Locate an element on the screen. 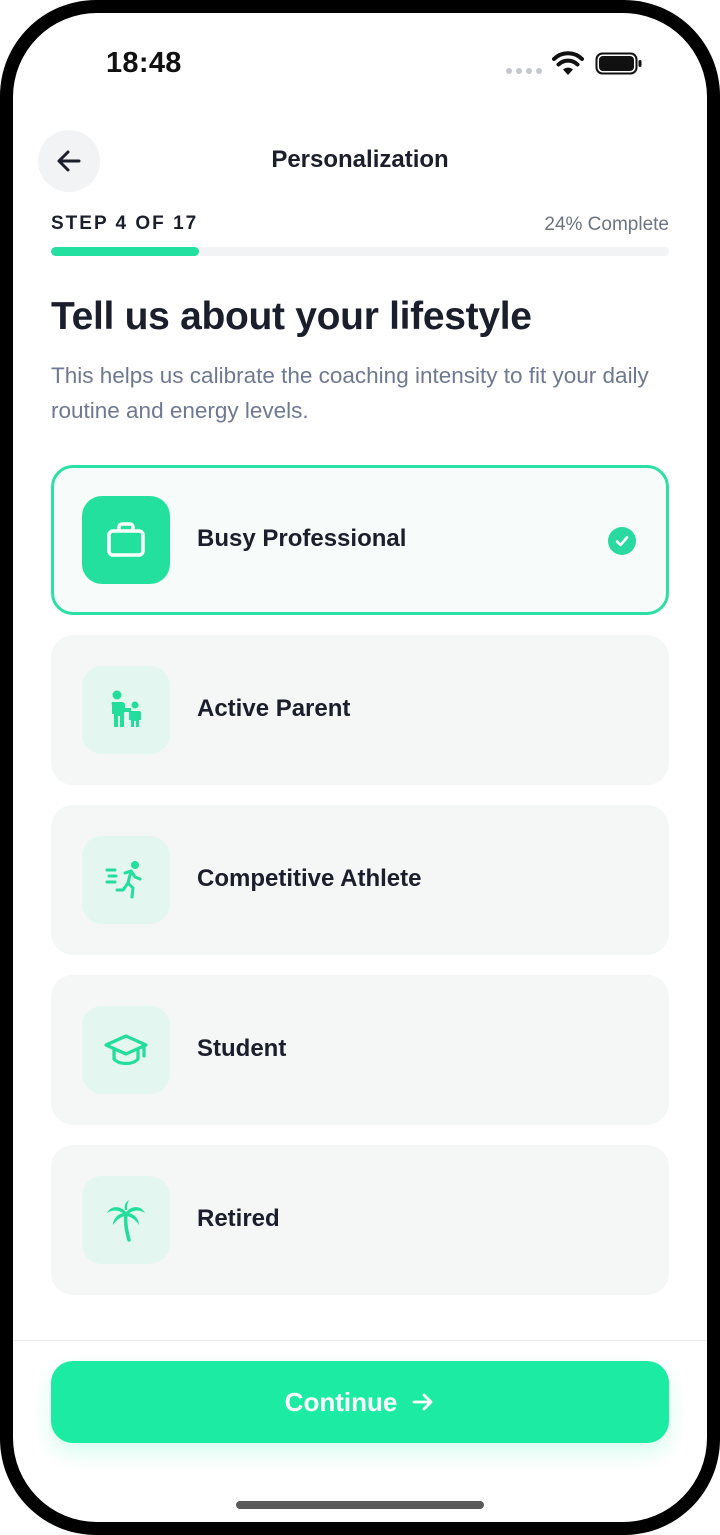  arrow-right-icon is located at coordinates (422, 1402).